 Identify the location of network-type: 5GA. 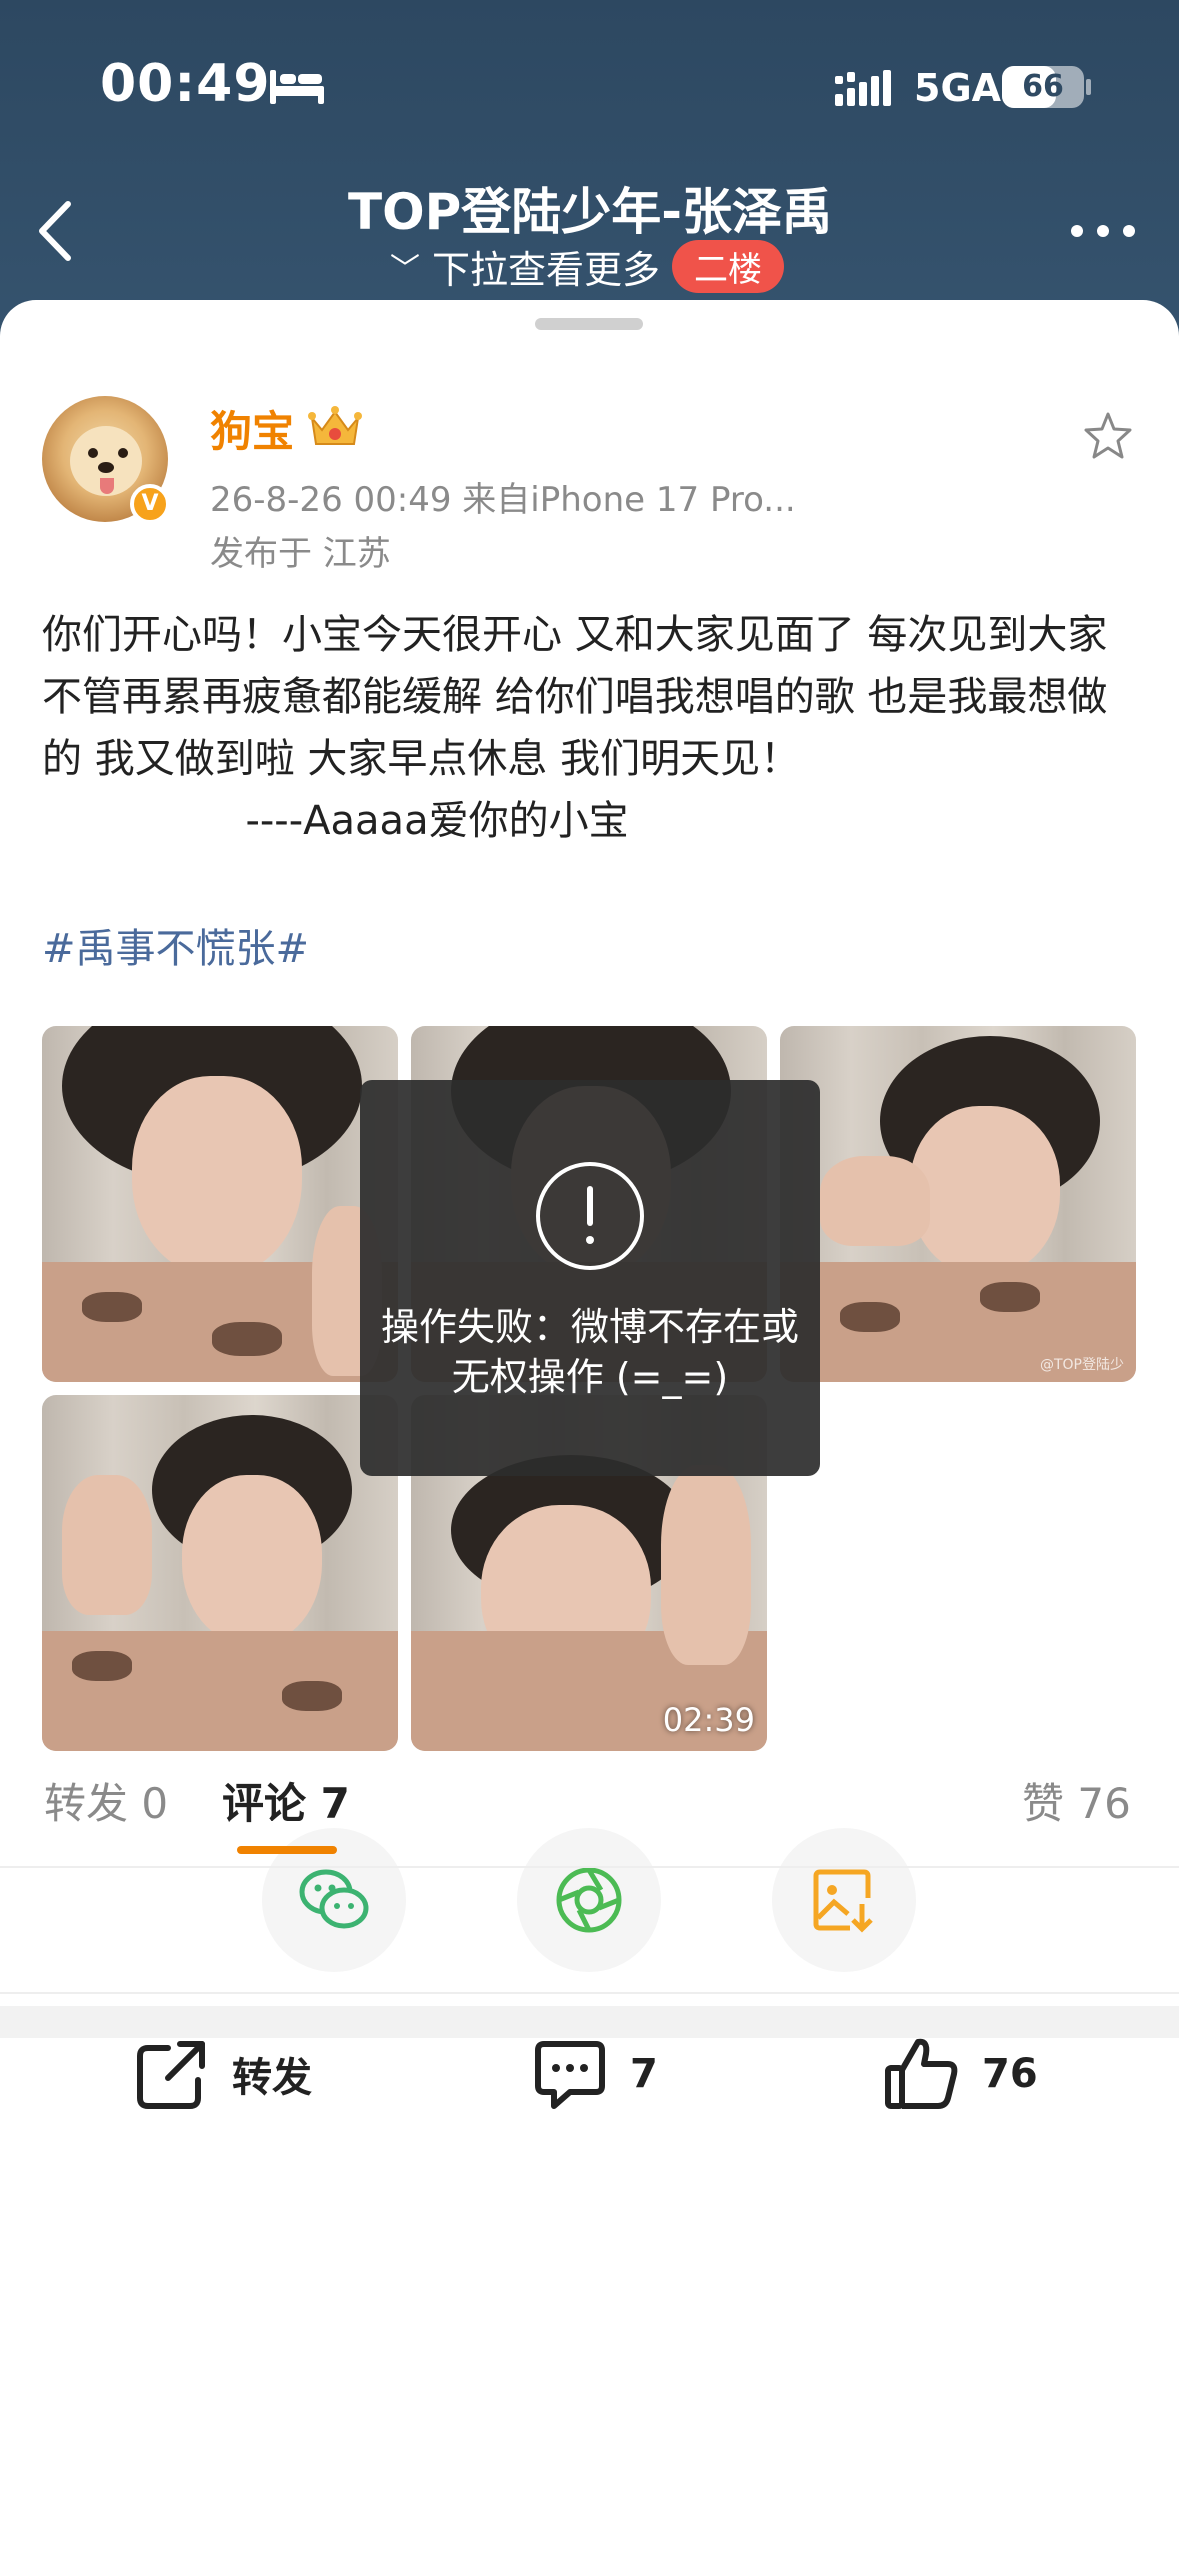
(958, 88).